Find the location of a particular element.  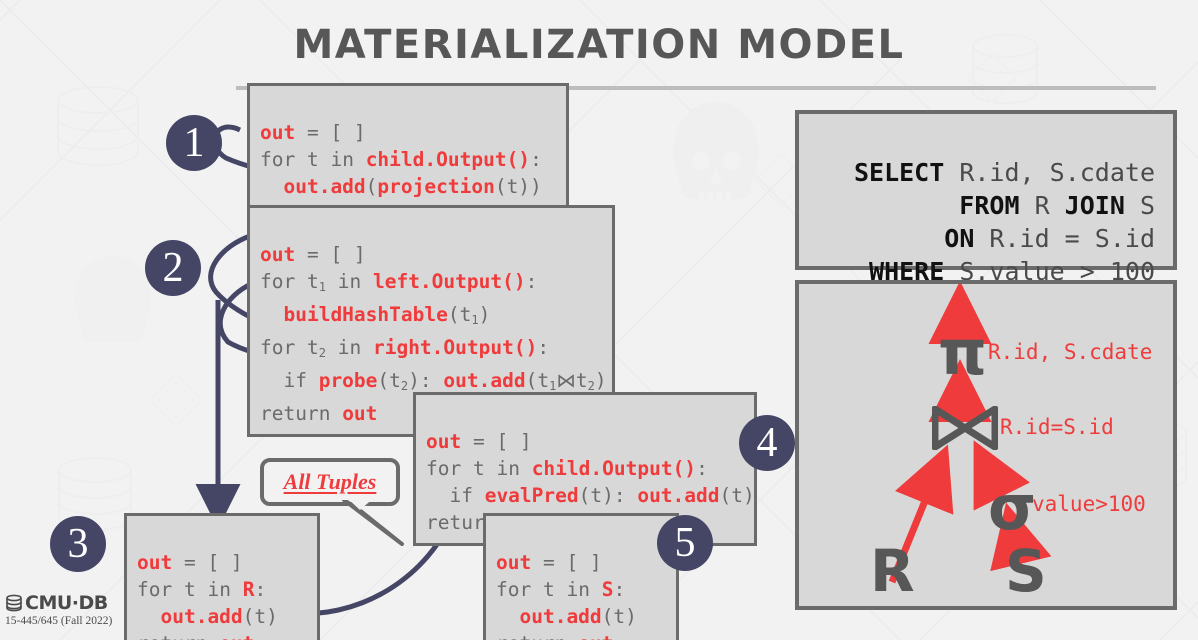

code-token: right.Output() is located at coordinates (455, 348).